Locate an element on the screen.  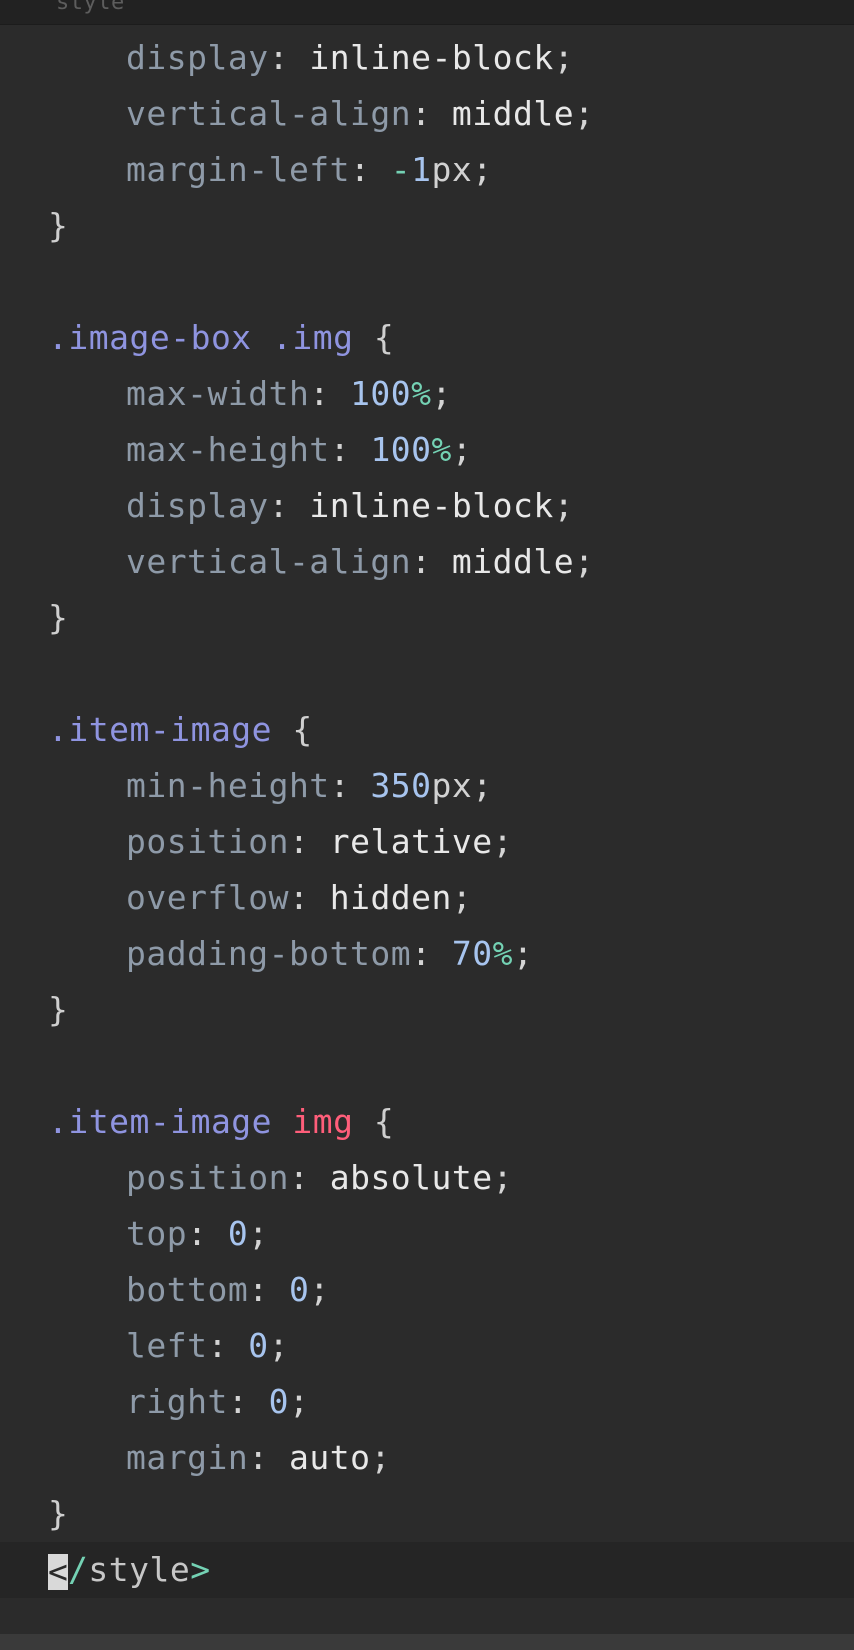
code-line: top: 0; is located at coordinates (427, 1234).